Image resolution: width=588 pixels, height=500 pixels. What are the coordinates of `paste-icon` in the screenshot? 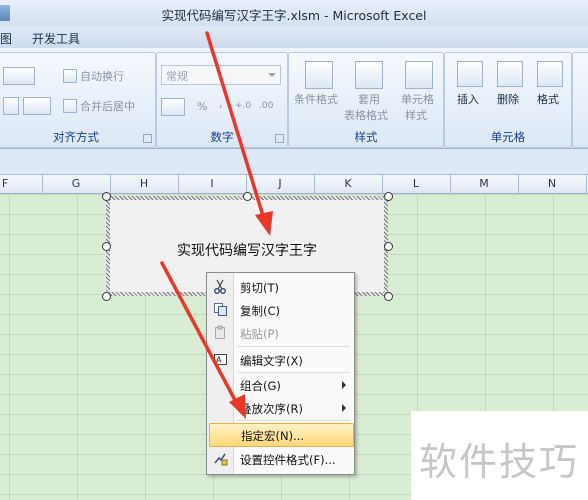 It's located at (220, 332).